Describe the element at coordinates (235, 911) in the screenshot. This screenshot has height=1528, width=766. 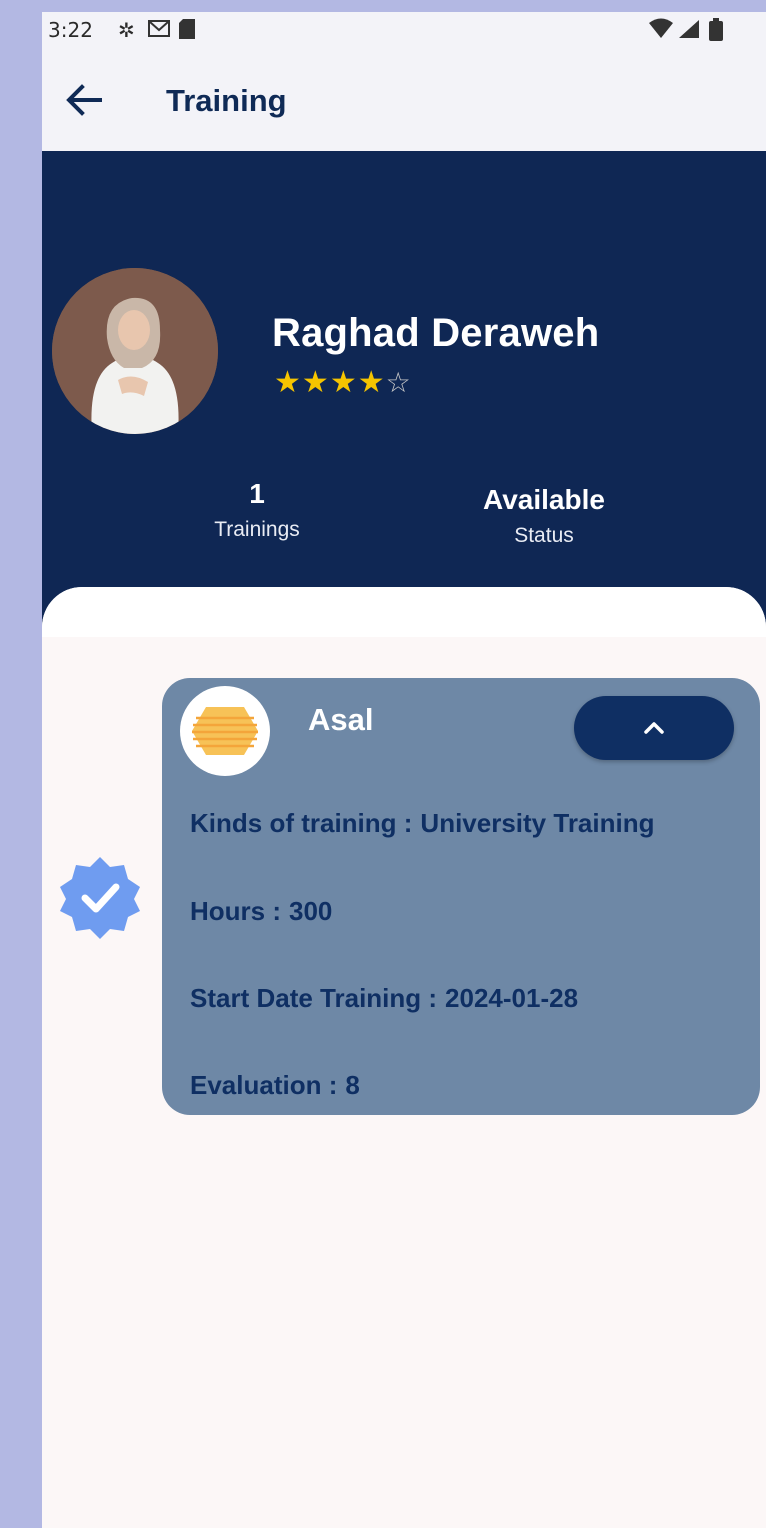
I see `hours-label: Hours :` at that location.